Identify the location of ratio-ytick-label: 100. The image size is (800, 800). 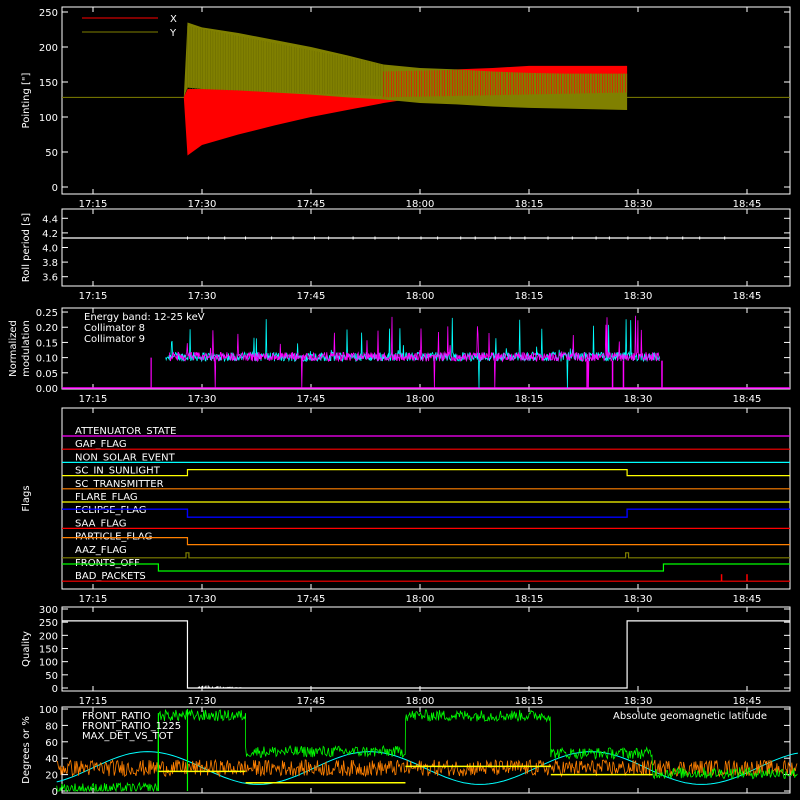
(48, 710).